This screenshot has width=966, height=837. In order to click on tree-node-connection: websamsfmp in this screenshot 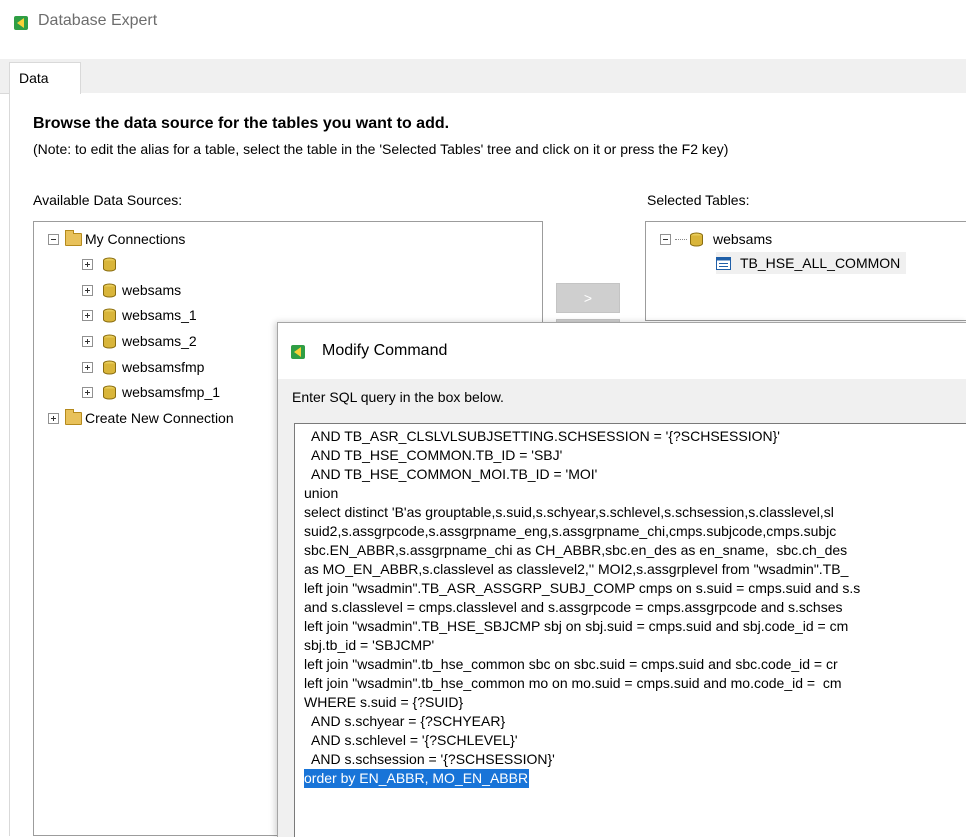, I will do `click(143, 367)`.